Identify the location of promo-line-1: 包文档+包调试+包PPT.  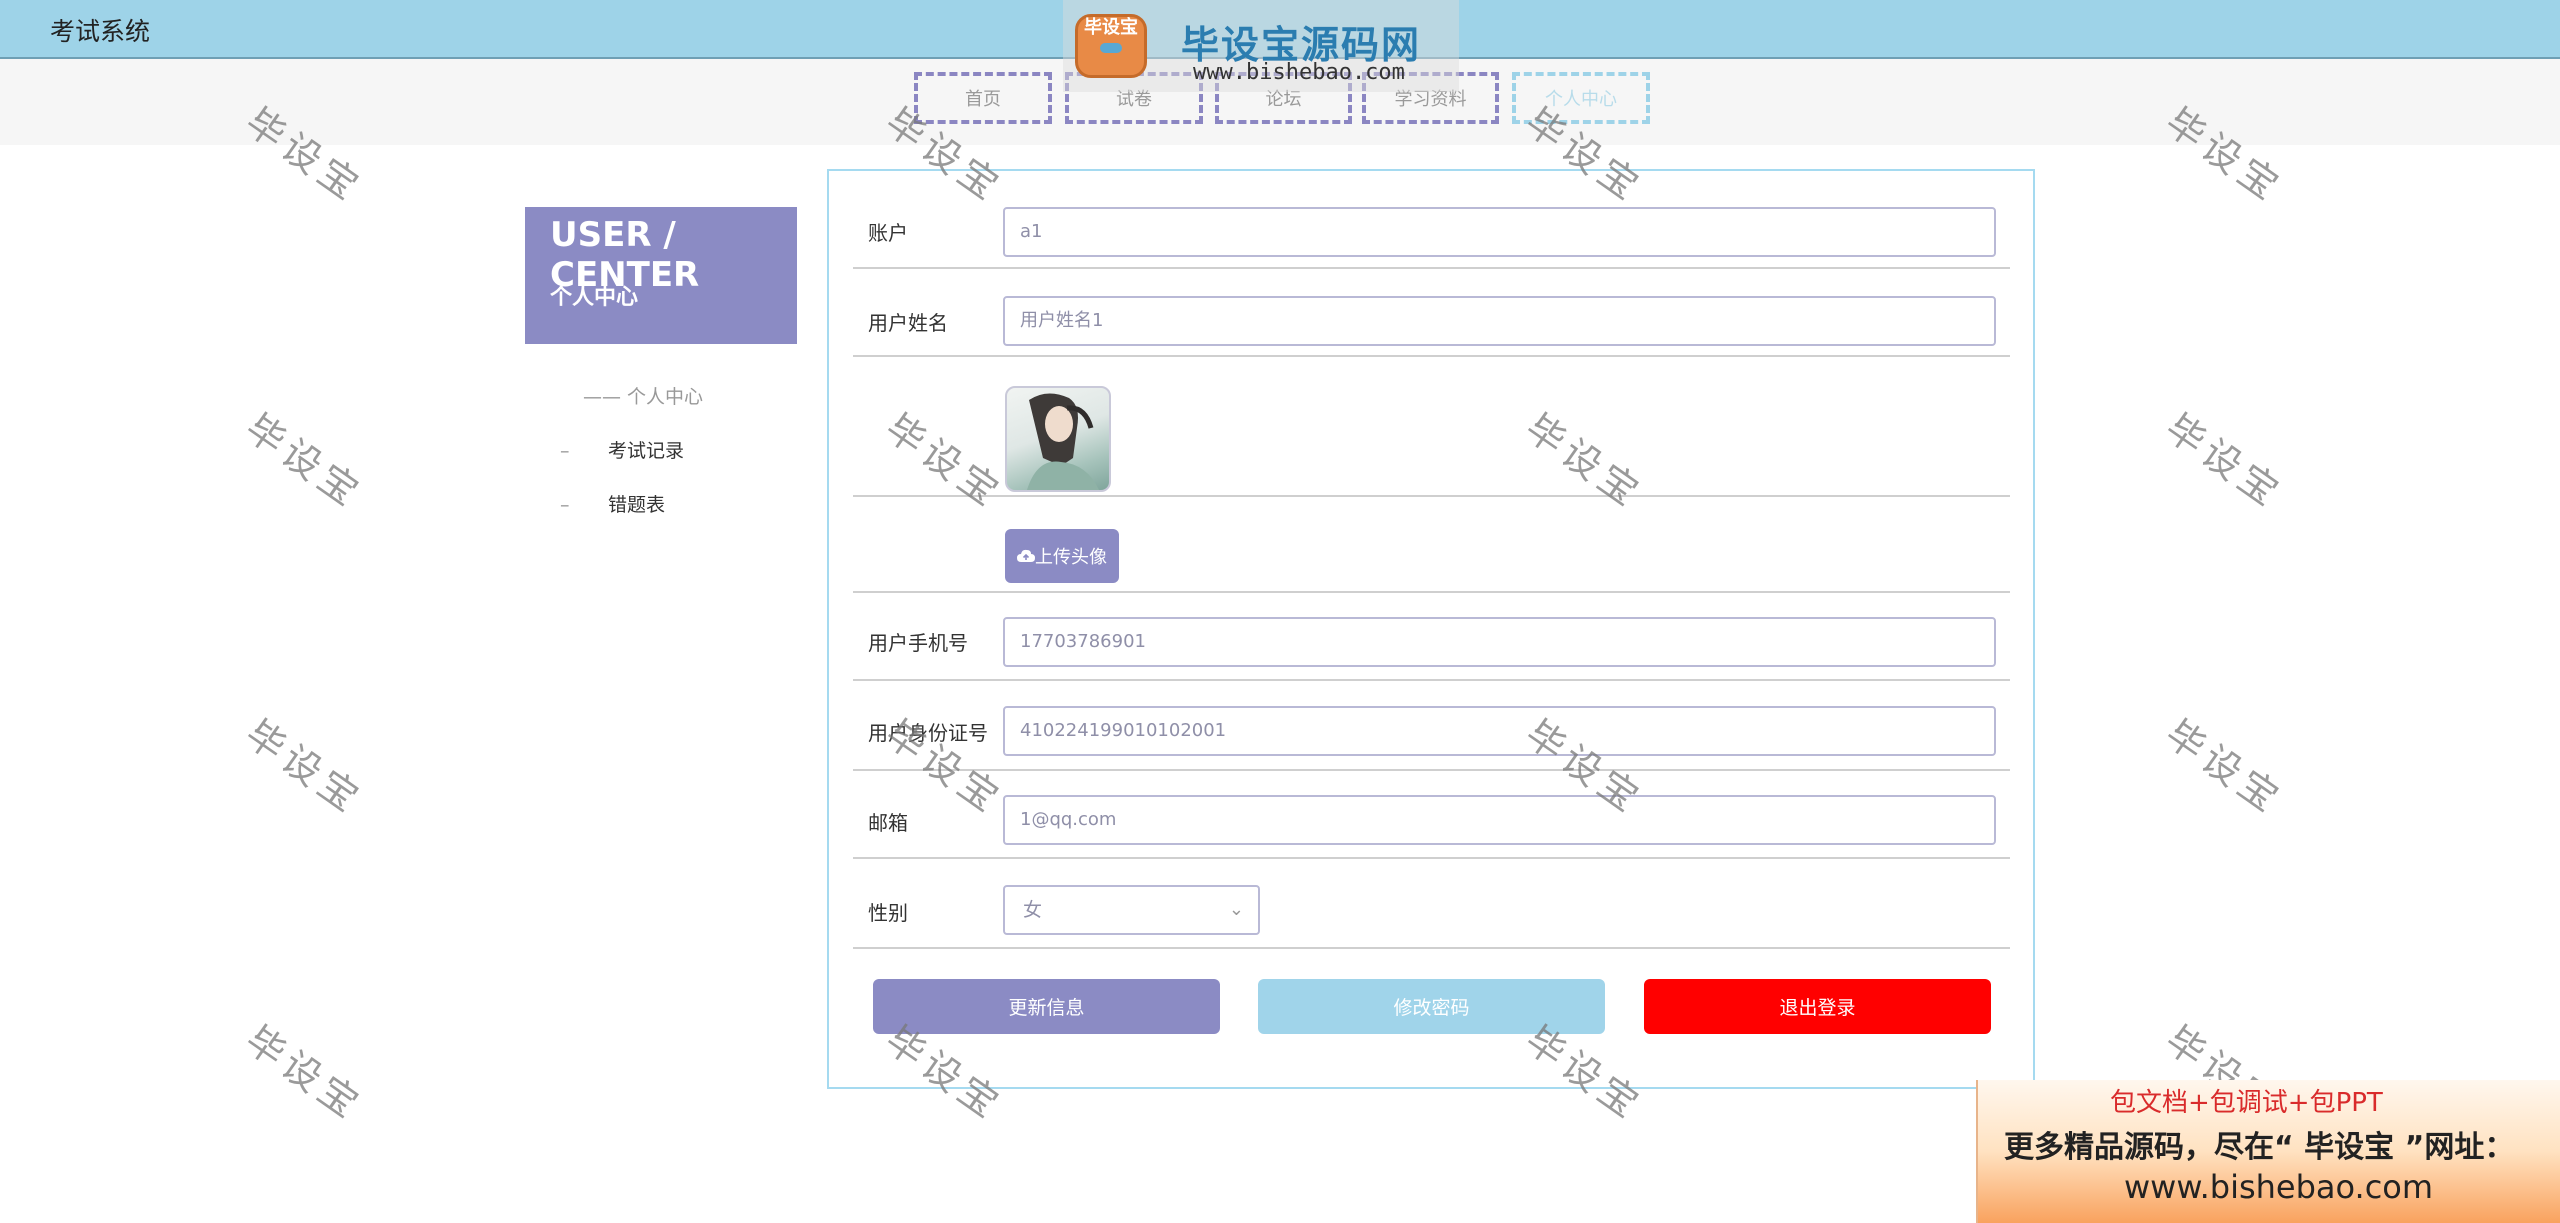
(2246, 1103).